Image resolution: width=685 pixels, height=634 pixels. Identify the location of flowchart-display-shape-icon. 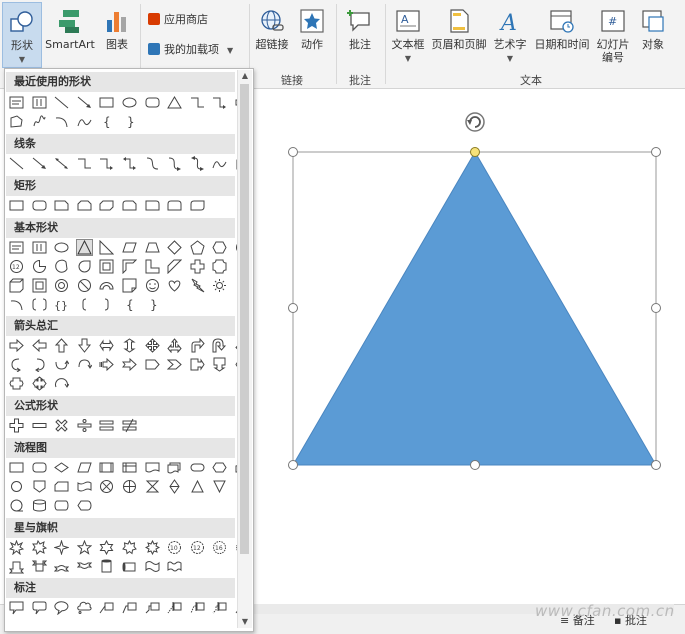
(84, 505).